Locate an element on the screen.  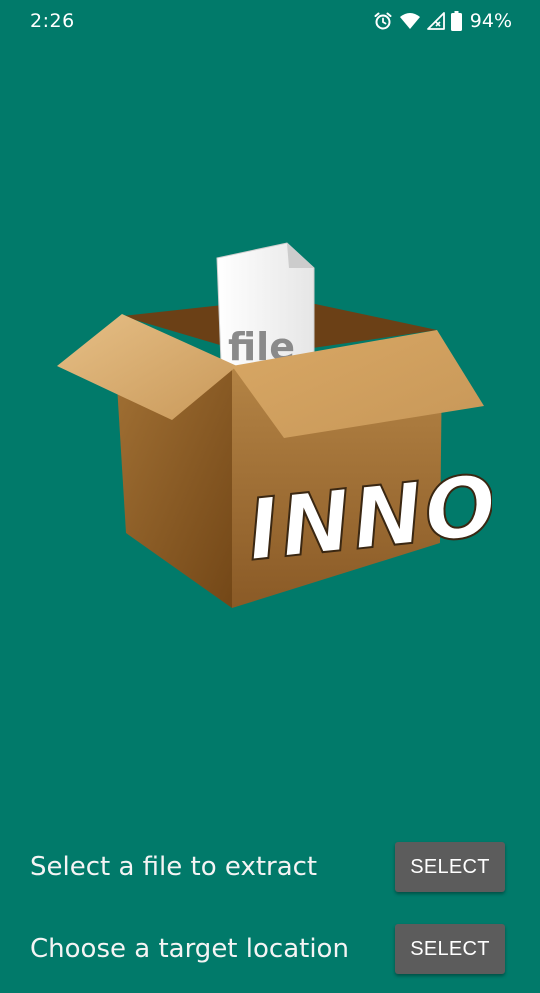
status-icons: 94% is located at coordinates (442, 21).